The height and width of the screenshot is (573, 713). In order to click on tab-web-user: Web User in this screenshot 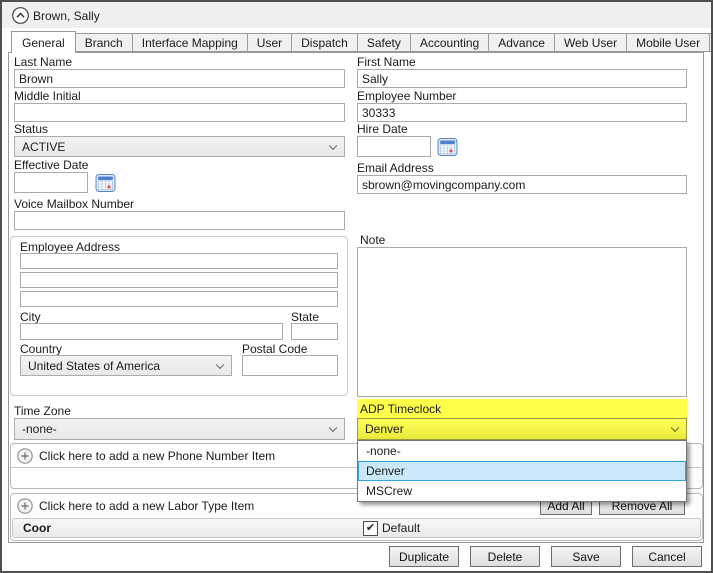, I will do `click(590, 42)`.